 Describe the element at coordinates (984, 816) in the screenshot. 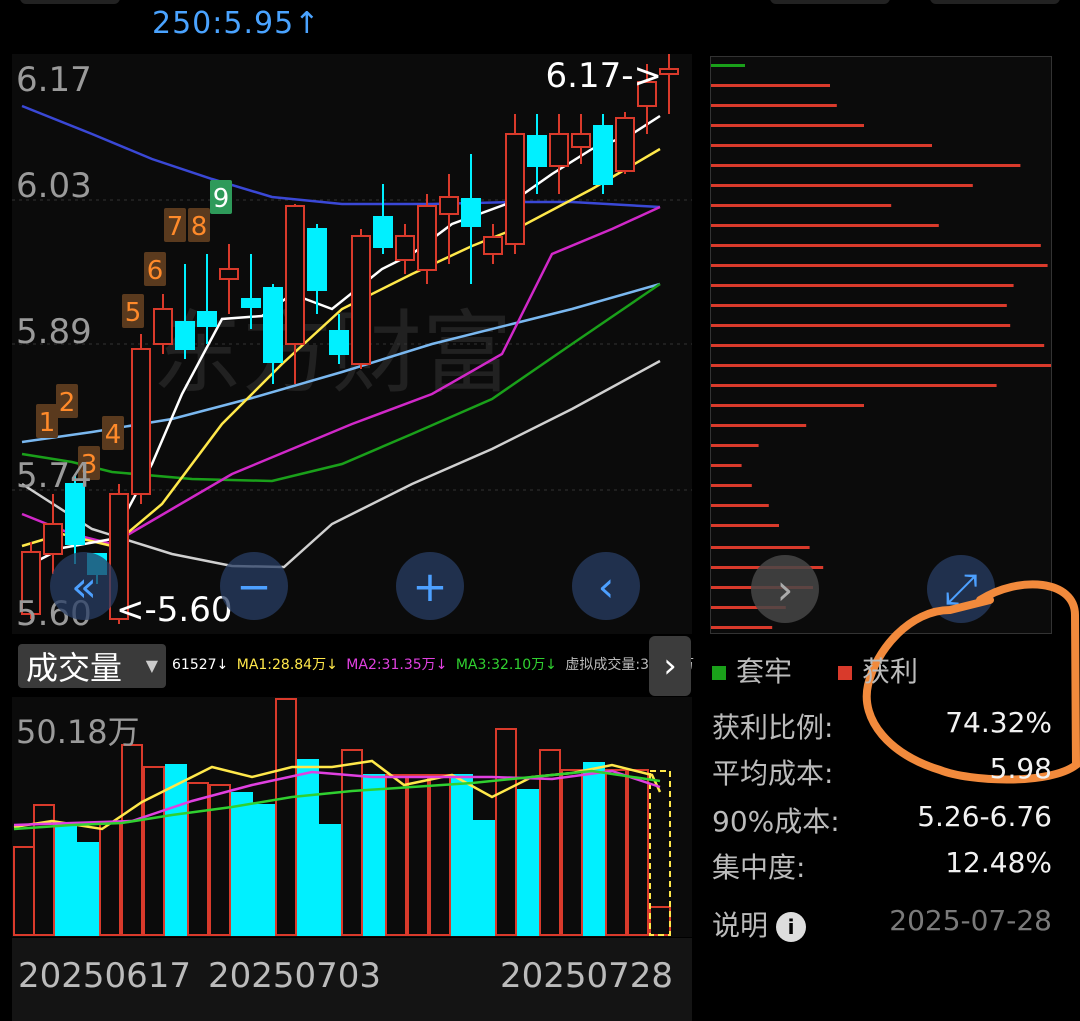

I see `stat-value: 5.26-6.76` at that location.